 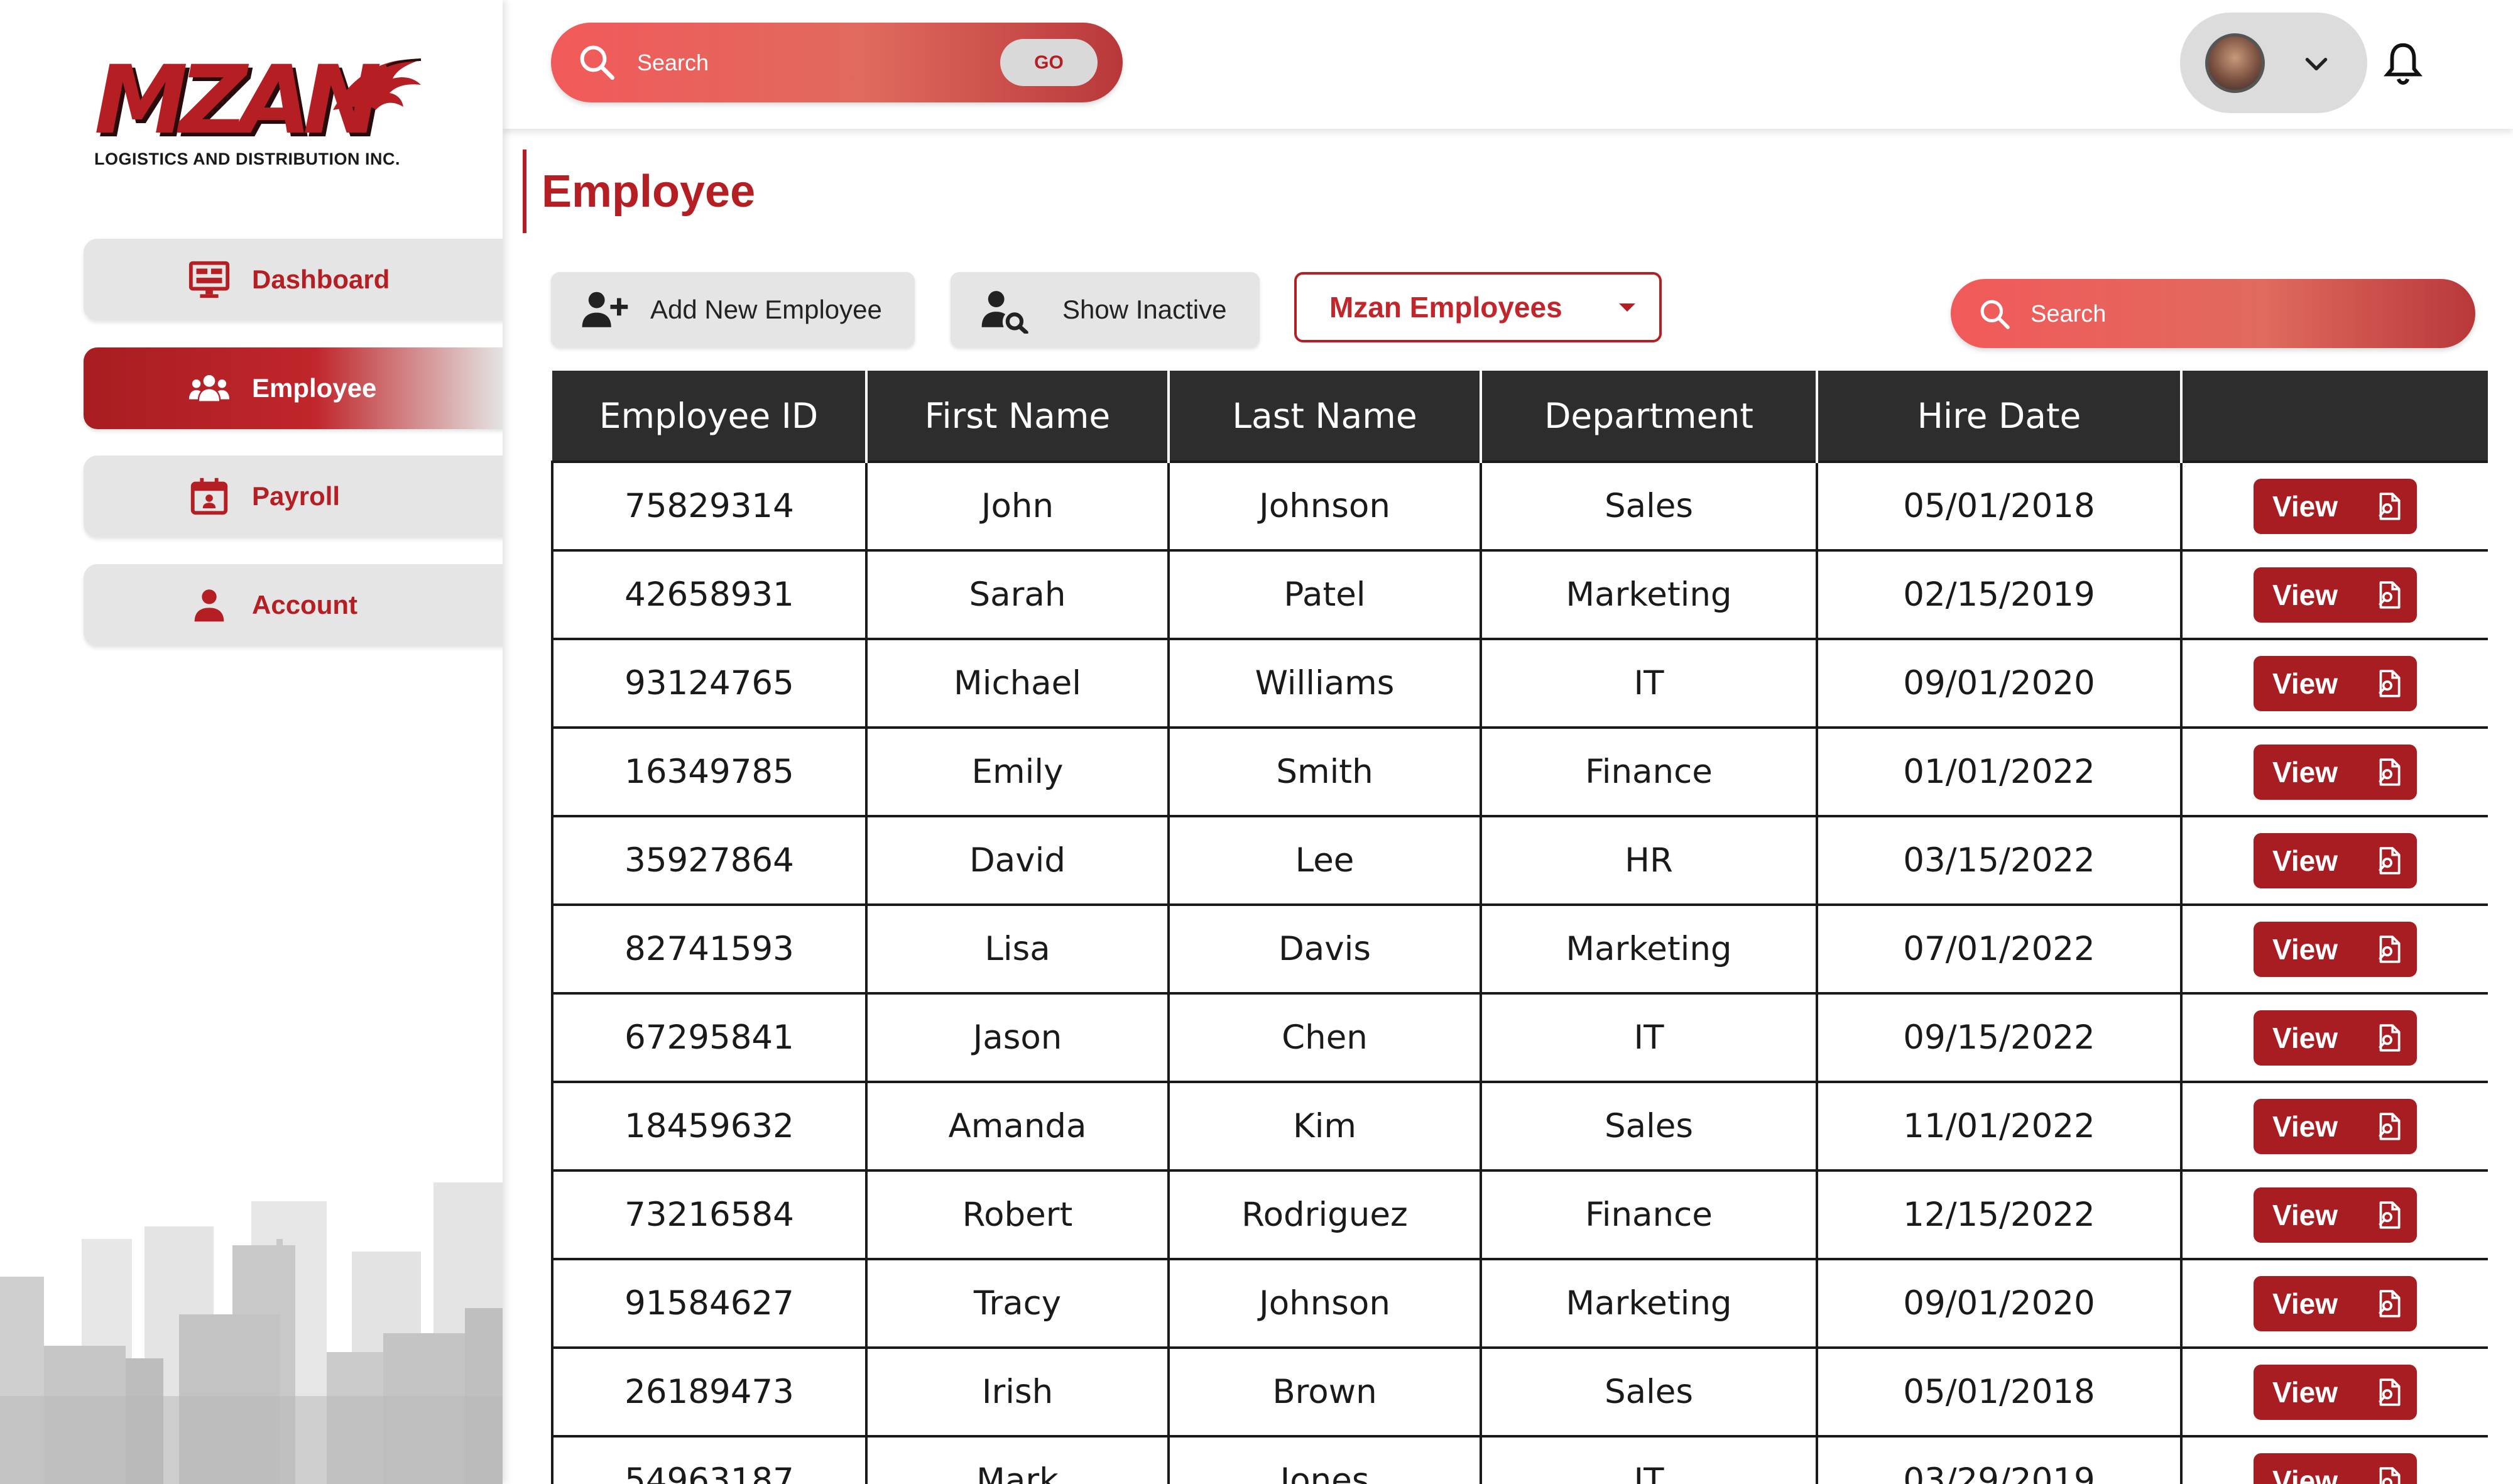 I want to click on table-row: 54963187 Mark Jones IT 03/29/2019 View, so click(x=1519, y=1459).